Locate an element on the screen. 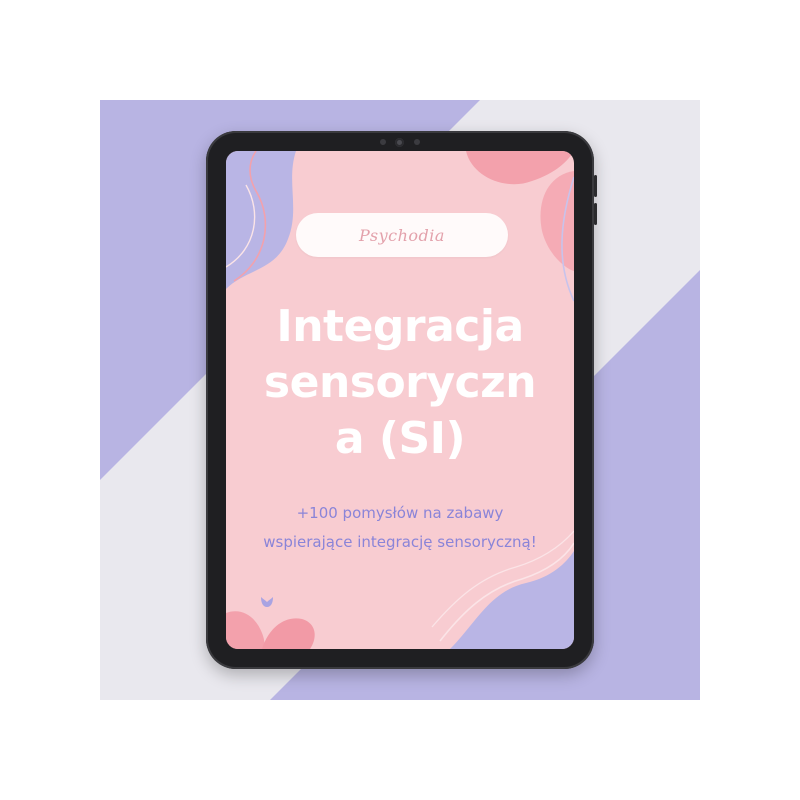  brand-name: Psychodia is located at coordinates (402, 235).